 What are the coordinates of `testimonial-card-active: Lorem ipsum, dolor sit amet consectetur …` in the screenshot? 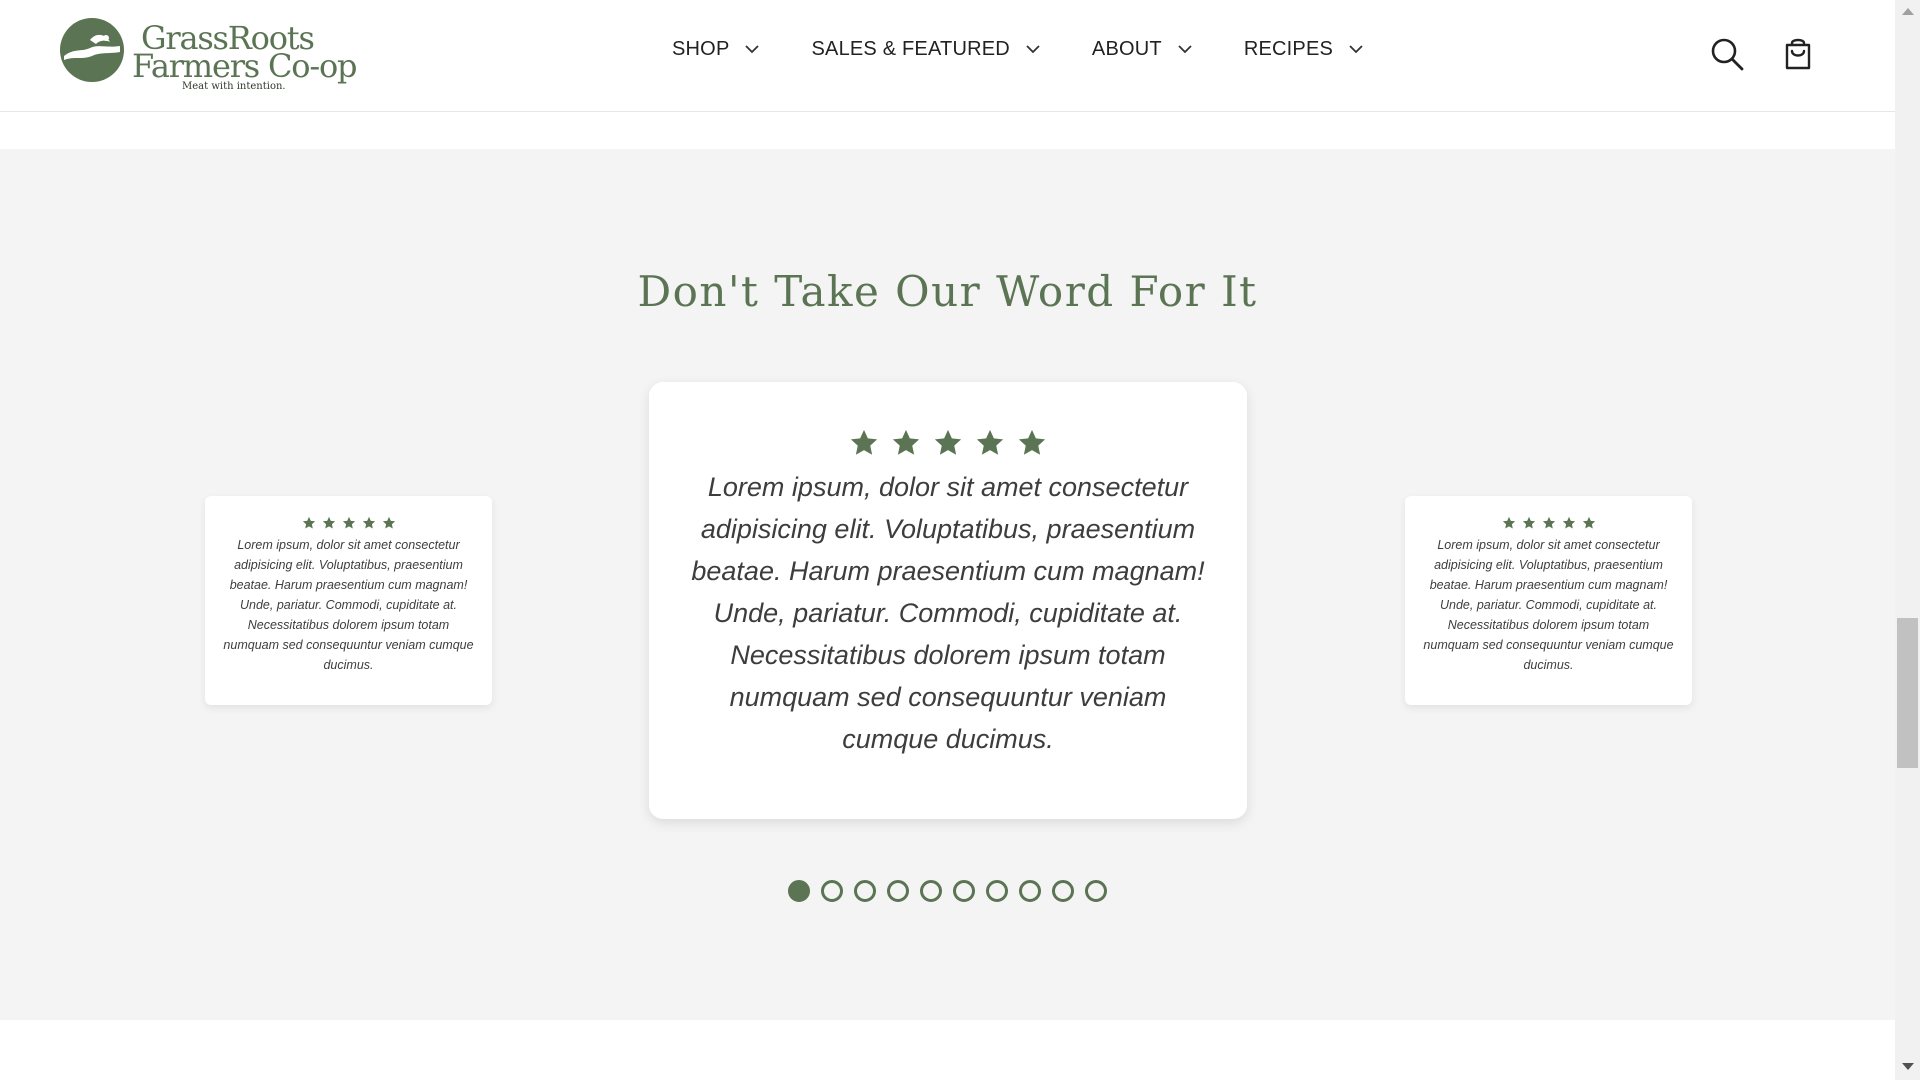 It's located at (948, 600).